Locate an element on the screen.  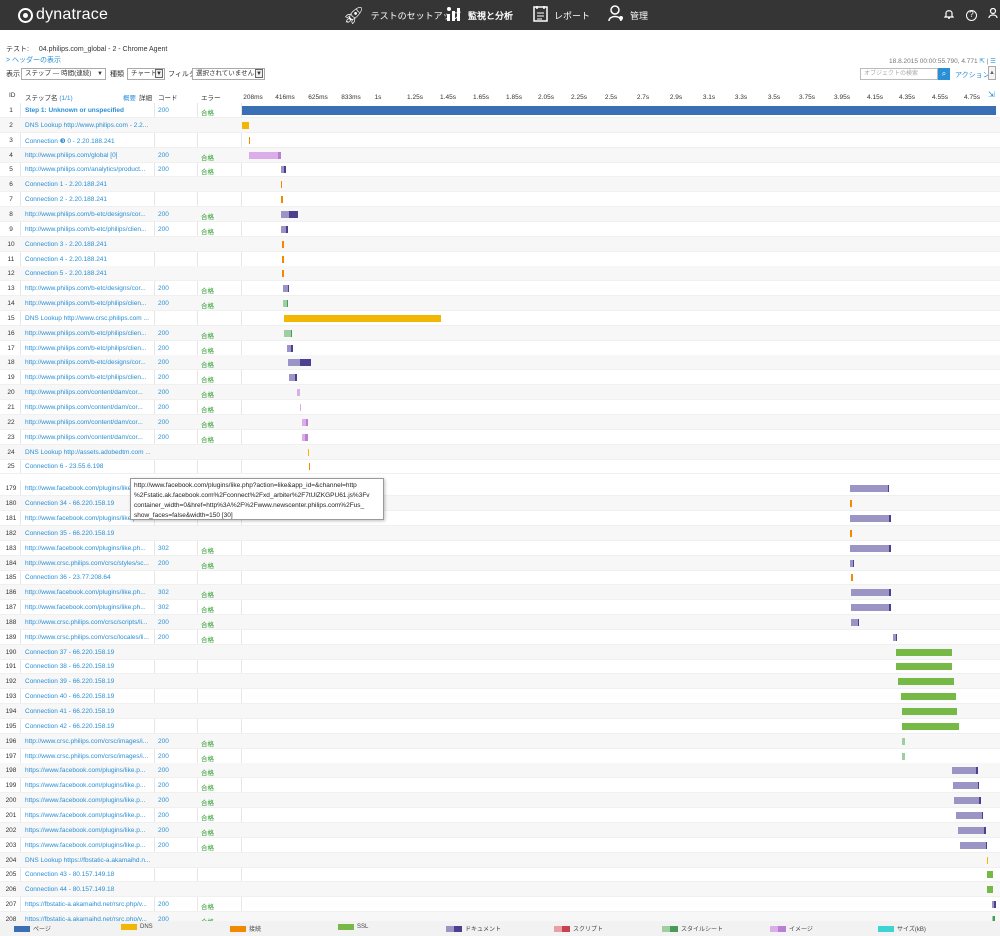
close-icon: ☰ is located at coordinates (993, 61).